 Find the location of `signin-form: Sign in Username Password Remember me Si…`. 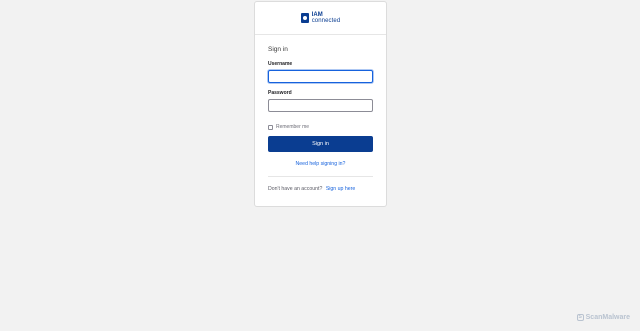

signin-form: Sign in Username Password Remember me Si… is located at coordinates (320, 119).